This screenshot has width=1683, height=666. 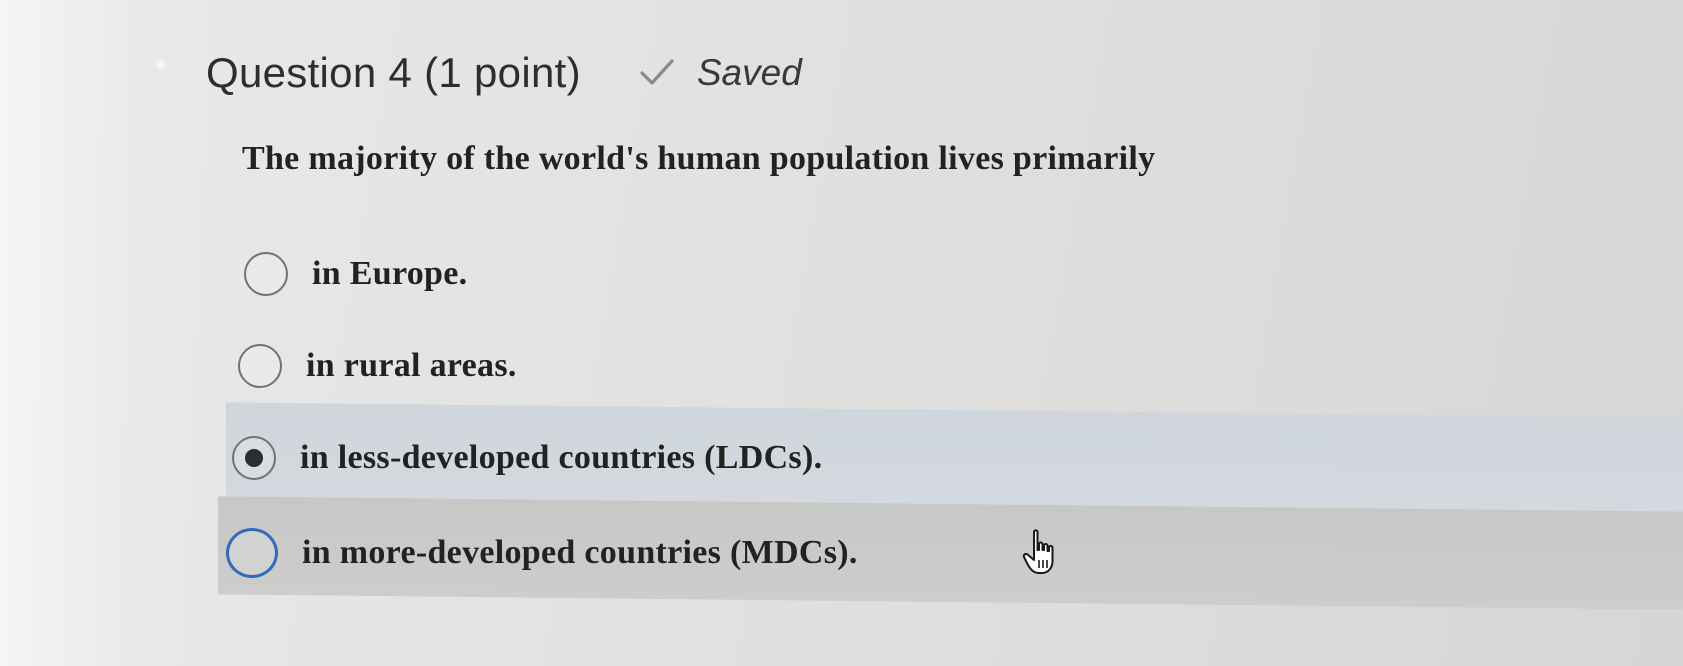 What do you see at coordinates (252, 553) in the screenshot?
I see `radio-button-focused` at bounding box center [252, 553].